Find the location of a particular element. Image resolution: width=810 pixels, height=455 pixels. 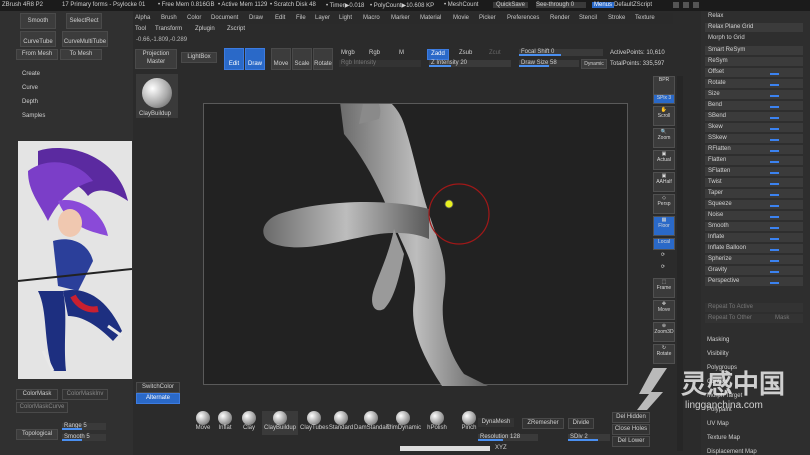

menu-tool: Tool is located at coordinates (140, 29).